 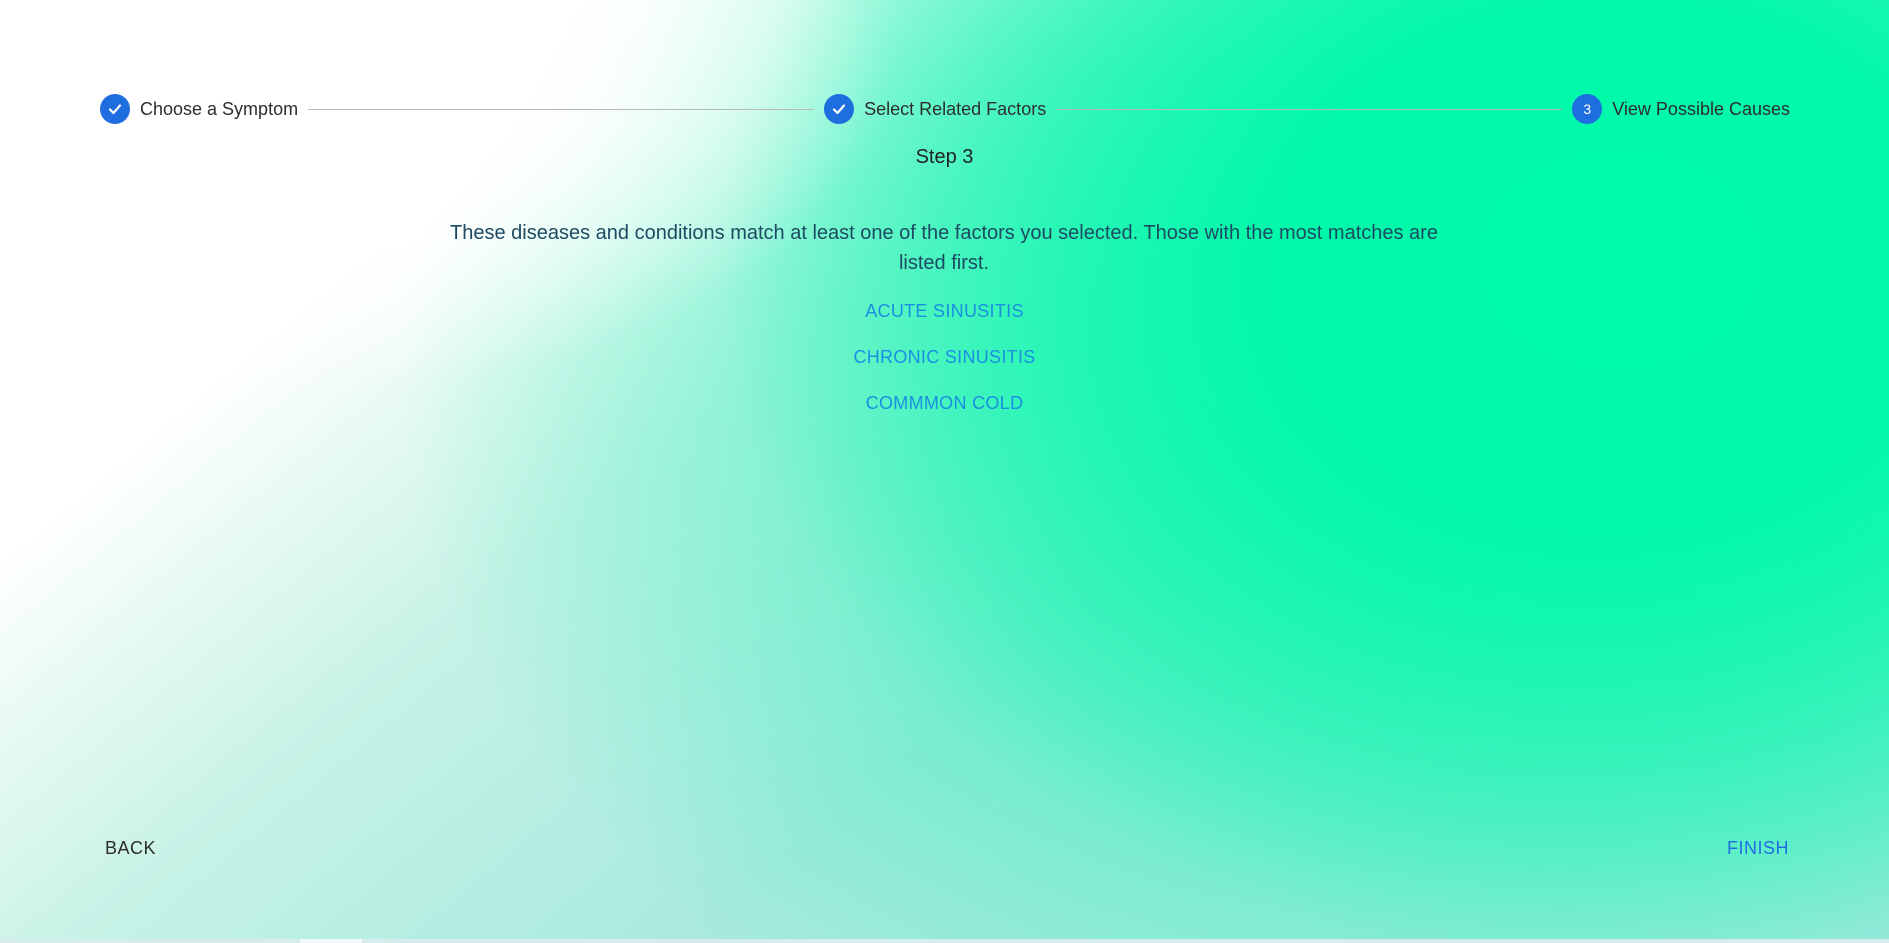 I want to click on step-select-factors: Select Related Factors, so click(x=935, y=109).